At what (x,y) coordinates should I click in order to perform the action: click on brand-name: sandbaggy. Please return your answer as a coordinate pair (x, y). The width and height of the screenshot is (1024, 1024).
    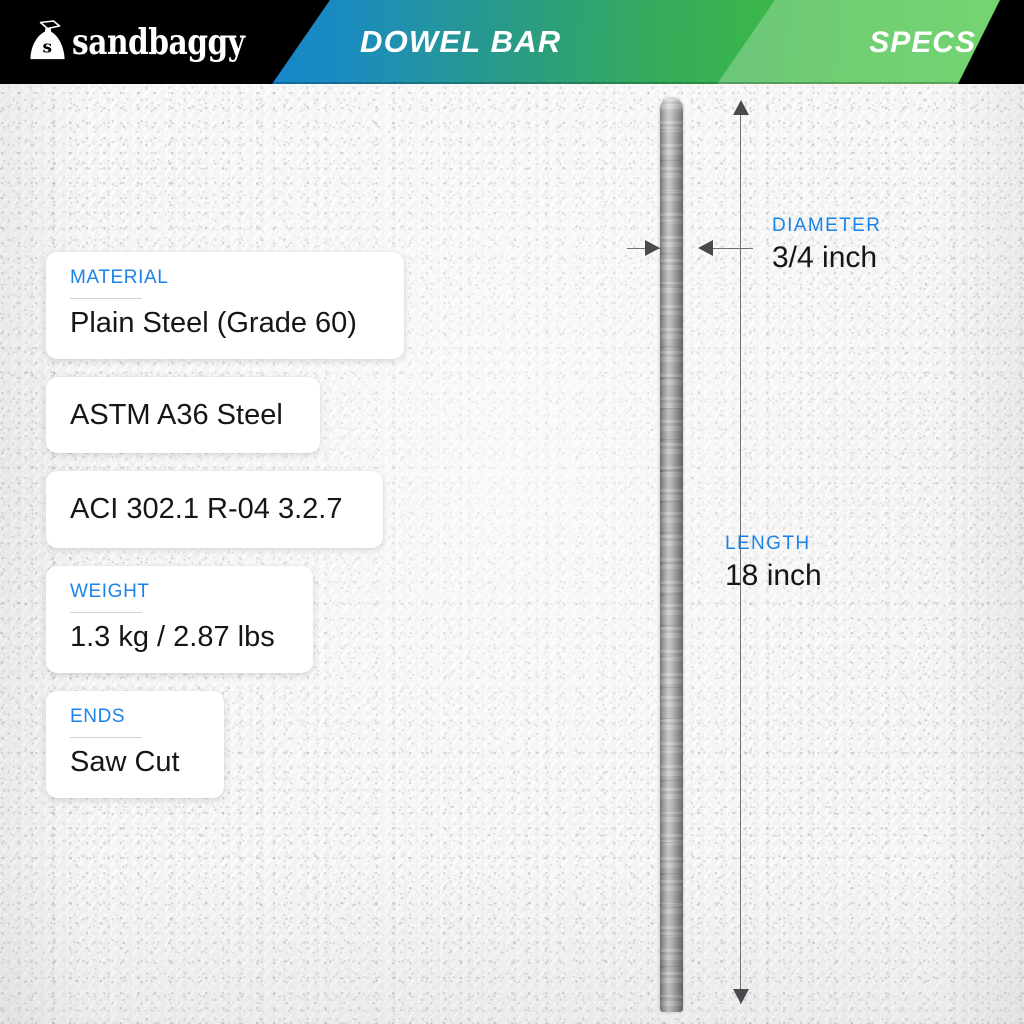
    Looking at the image, I should click on (158, 41).